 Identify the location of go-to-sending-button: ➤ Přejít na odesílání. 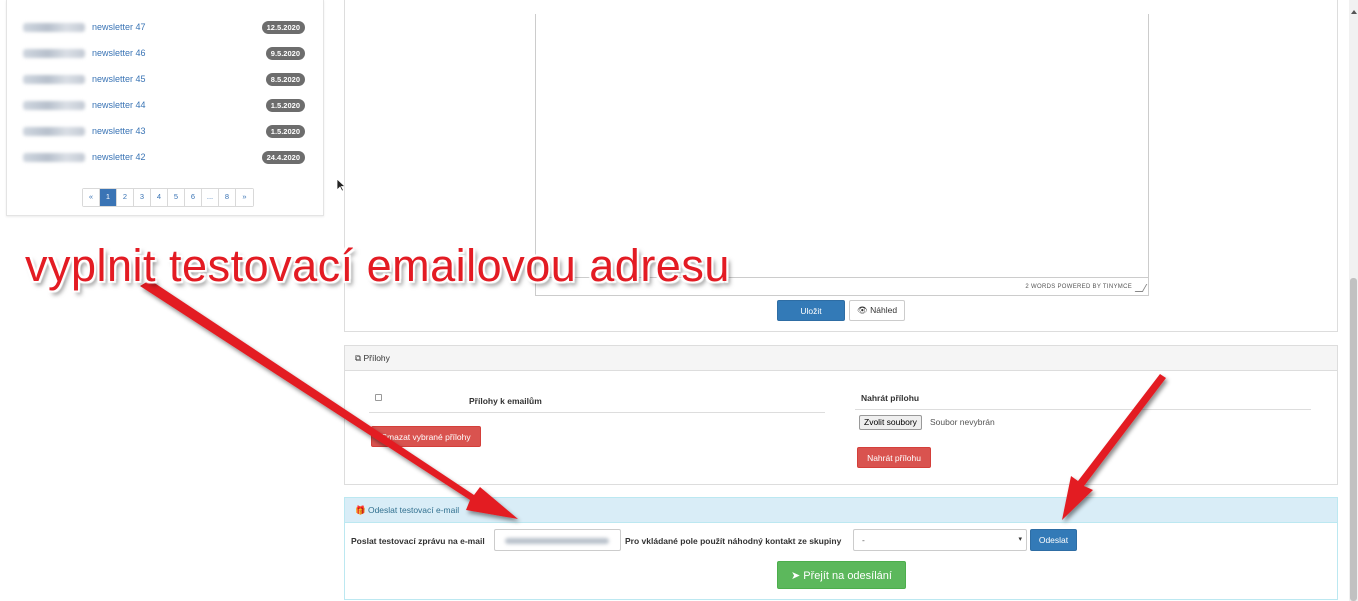
(841, 575).